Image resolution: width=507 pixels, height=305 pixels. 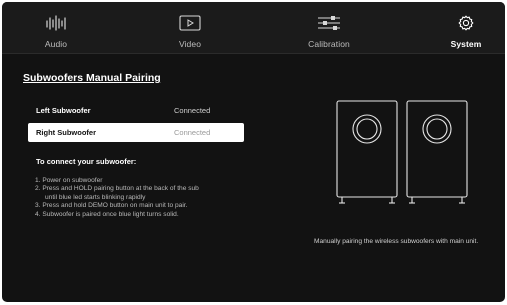 What do you see at coordinates (95, 197) in the screenshot?
I see `instruction-step-continuation: until blue led starts blinking rapidly` at bounding box center [95, 197].